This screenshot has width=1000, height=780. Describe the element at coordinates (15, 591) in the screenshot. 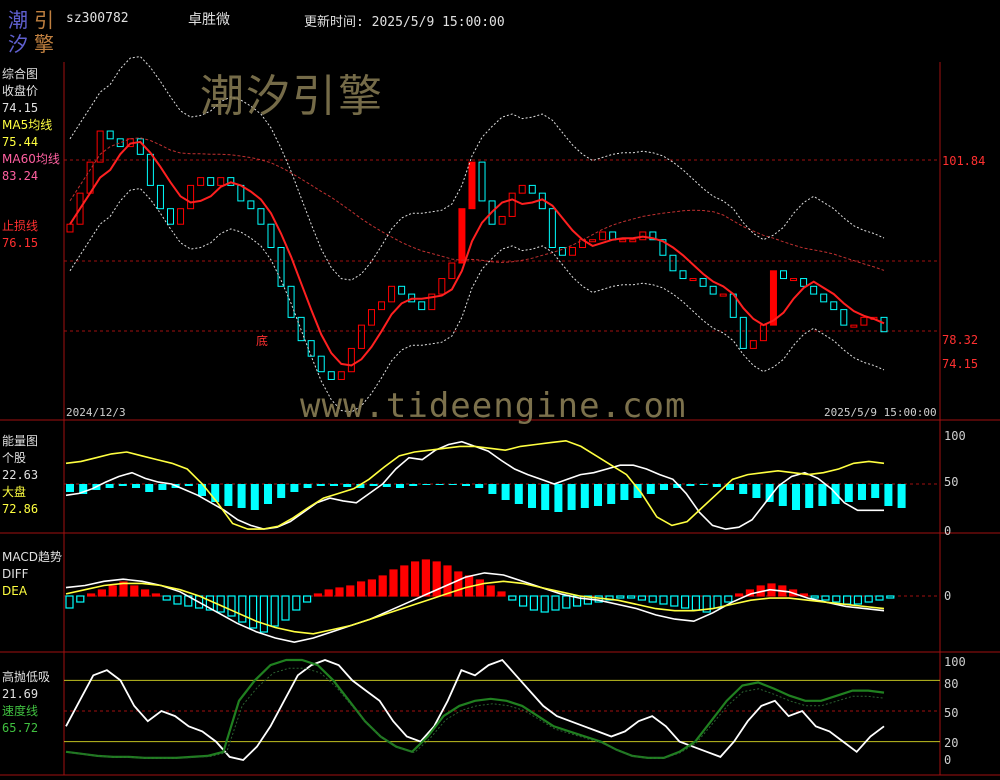

I see `dea-label: DEA` at that location.